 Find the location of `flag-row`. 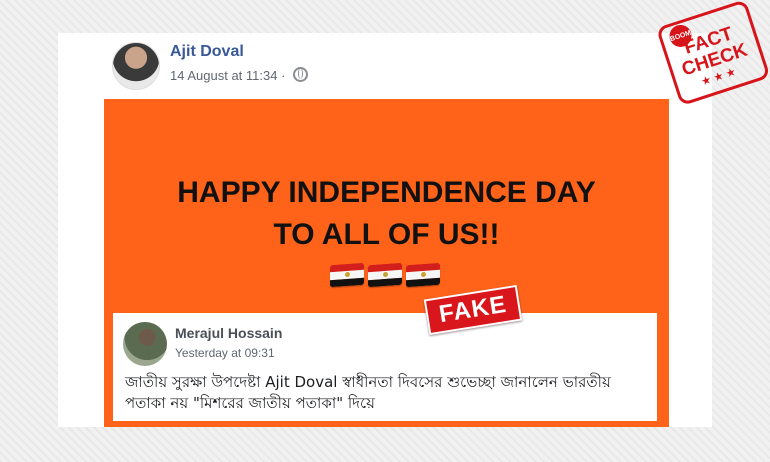

flag-row is located at coordinates (385, 275).